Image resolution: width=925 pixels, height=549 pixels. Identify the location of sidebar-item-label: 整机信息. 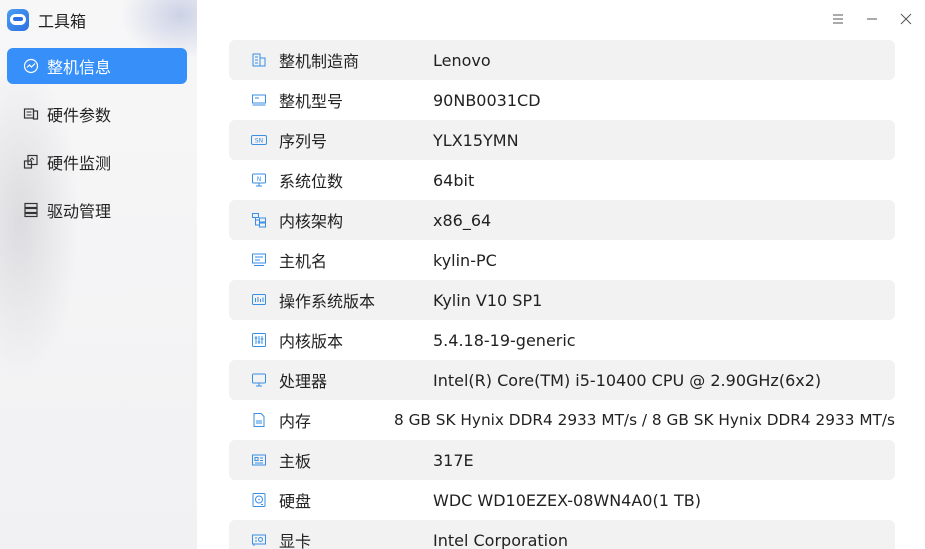
(79, 67).